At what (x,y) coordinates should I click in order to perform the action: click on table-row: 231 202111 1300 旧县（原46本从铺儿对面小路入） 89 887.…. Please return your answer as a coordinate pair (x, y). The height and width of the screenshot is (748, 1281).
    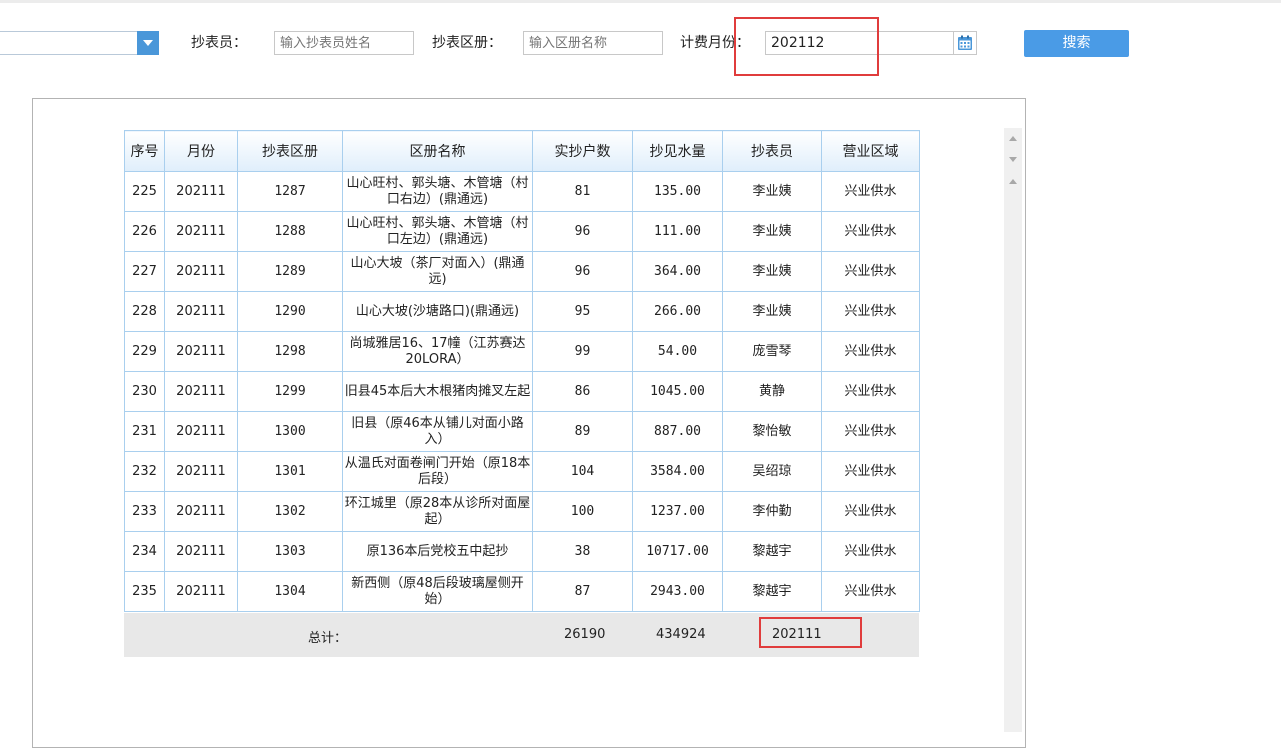
    Looking at the image, I should click on (522, 431).